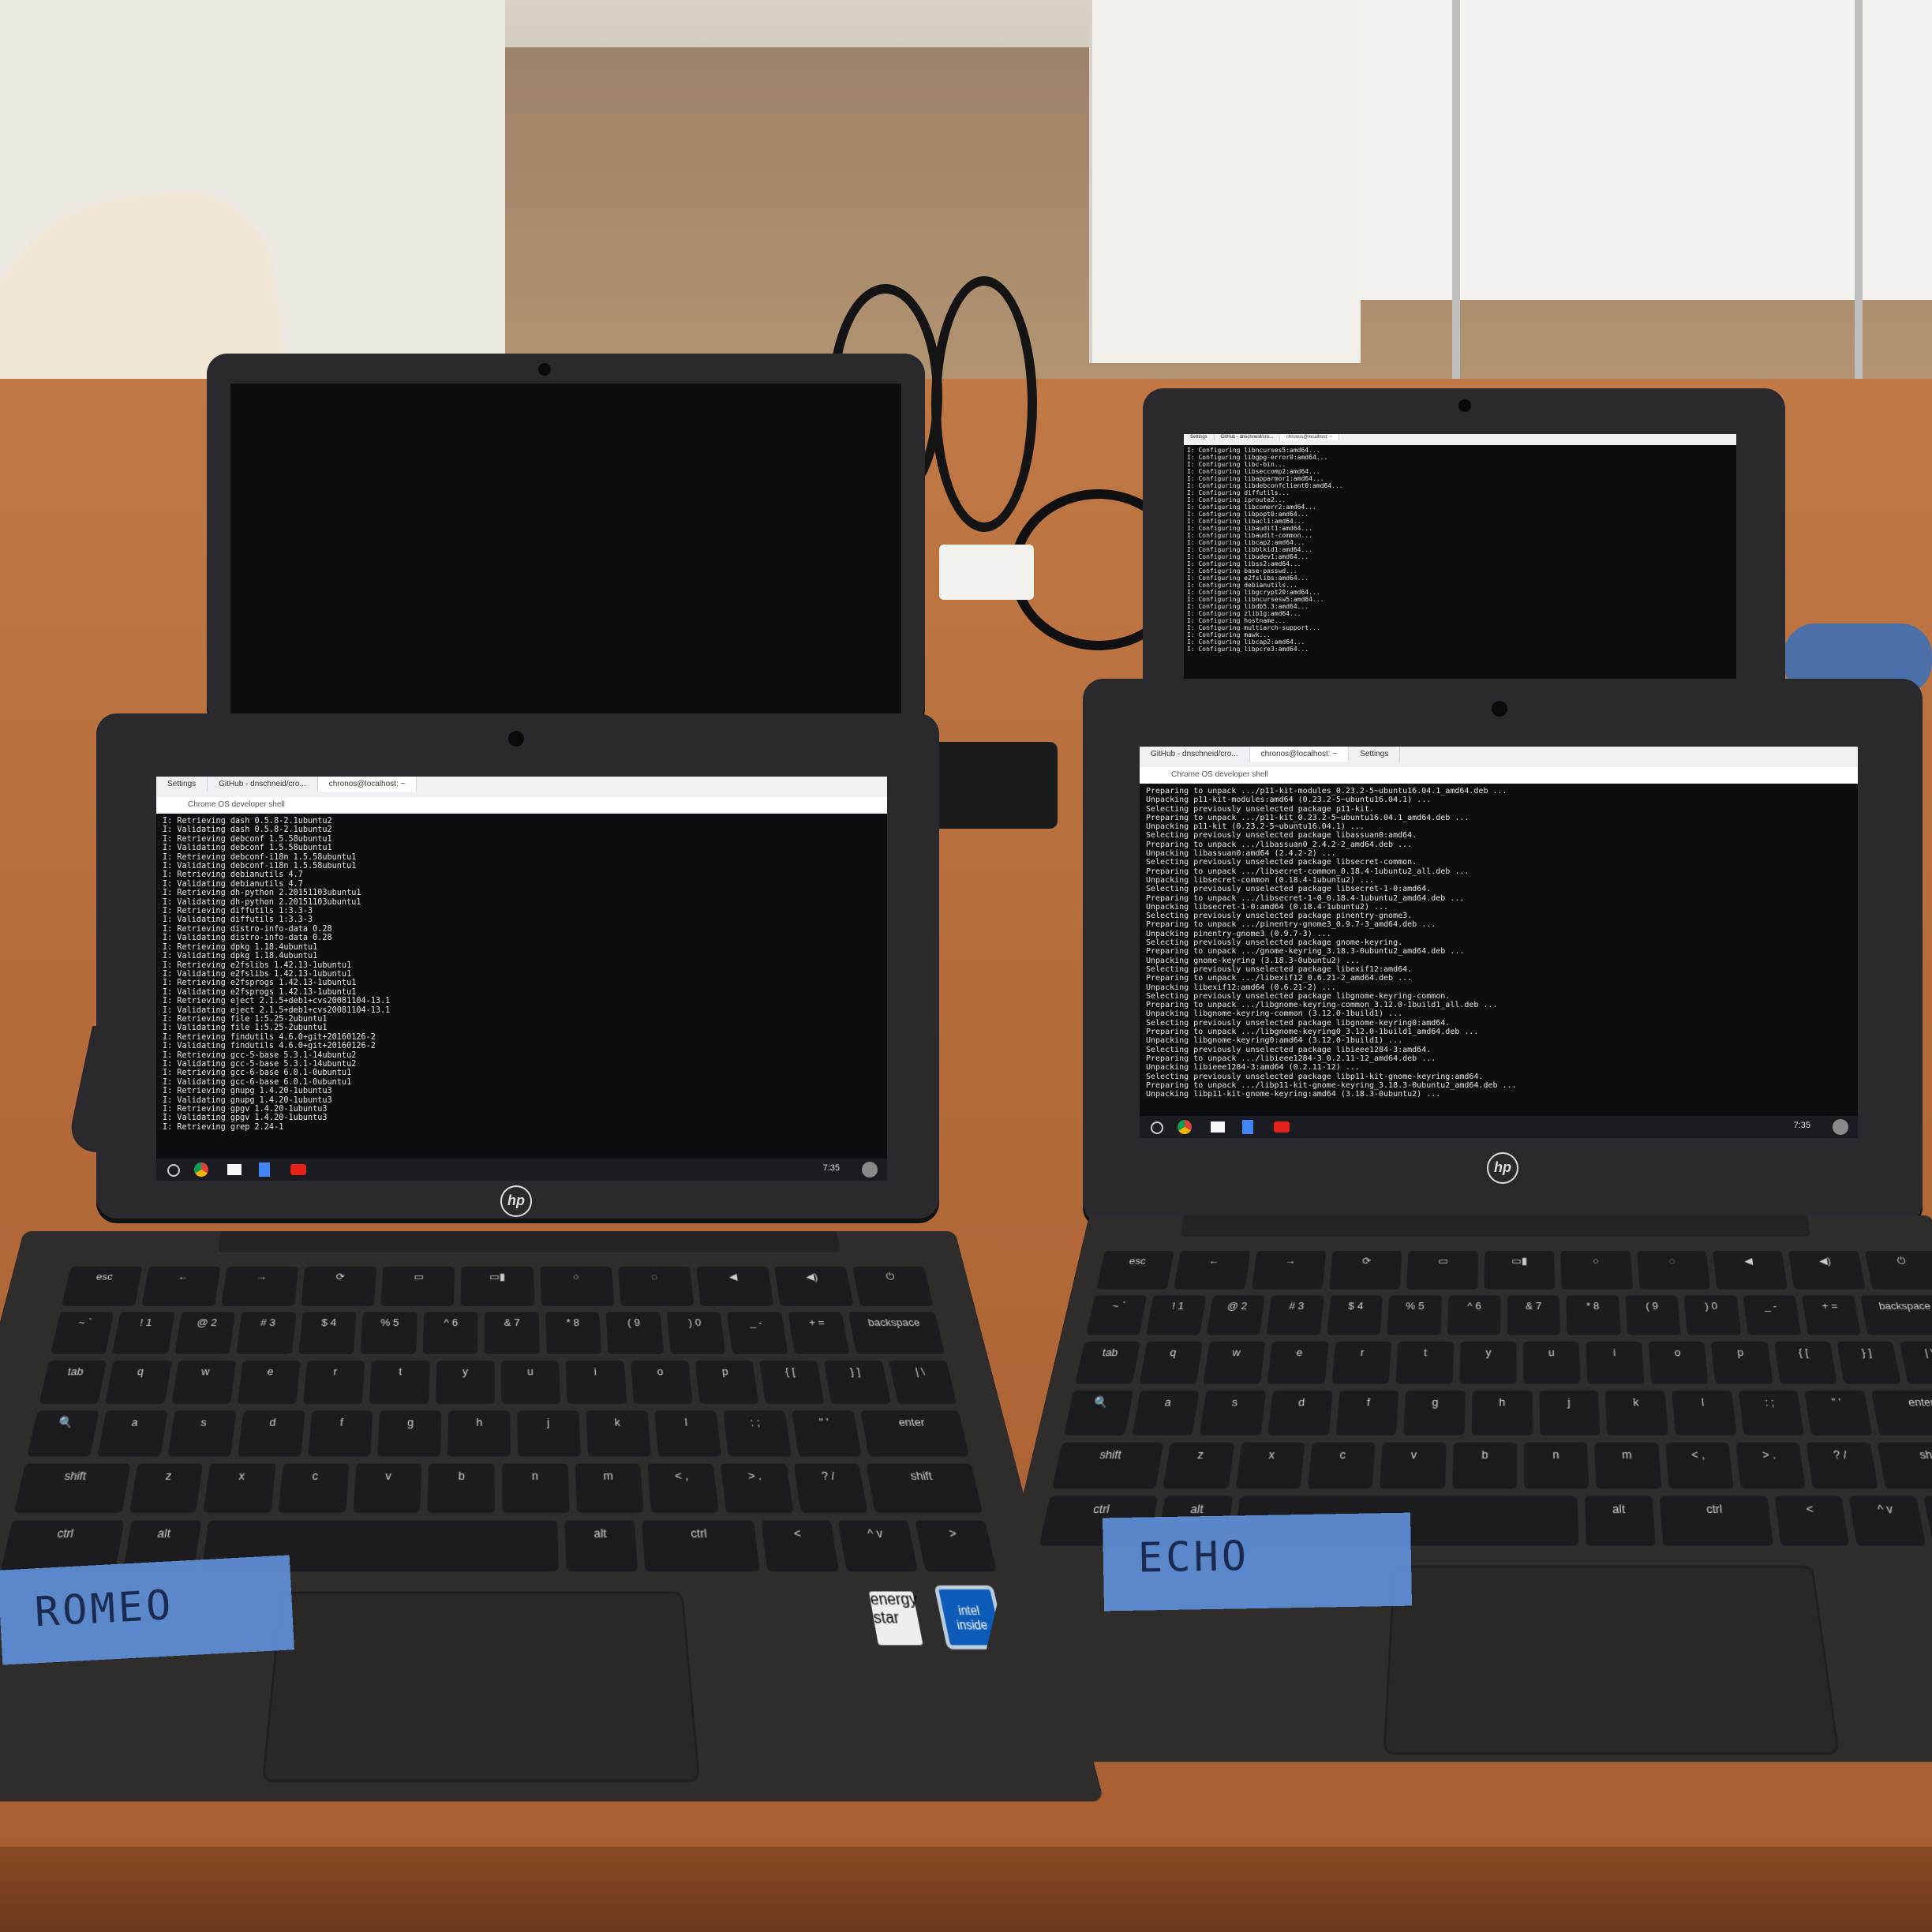  I want to click on key: ^ 6, so click(1474, 1315).